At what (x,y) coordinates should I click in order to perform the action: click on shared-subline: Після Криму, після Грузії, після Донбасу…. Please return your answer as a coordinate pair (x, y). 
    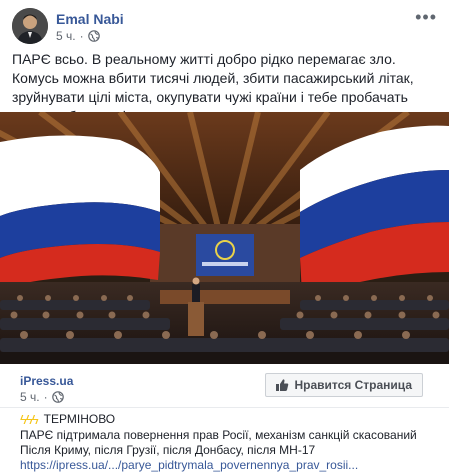
    Looking at the image, I should click on (168, 450).